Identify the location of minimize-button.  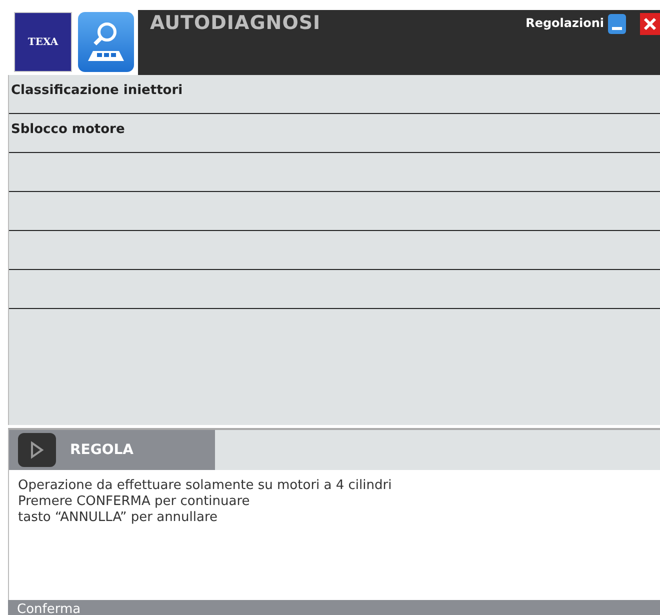
(617, 24).